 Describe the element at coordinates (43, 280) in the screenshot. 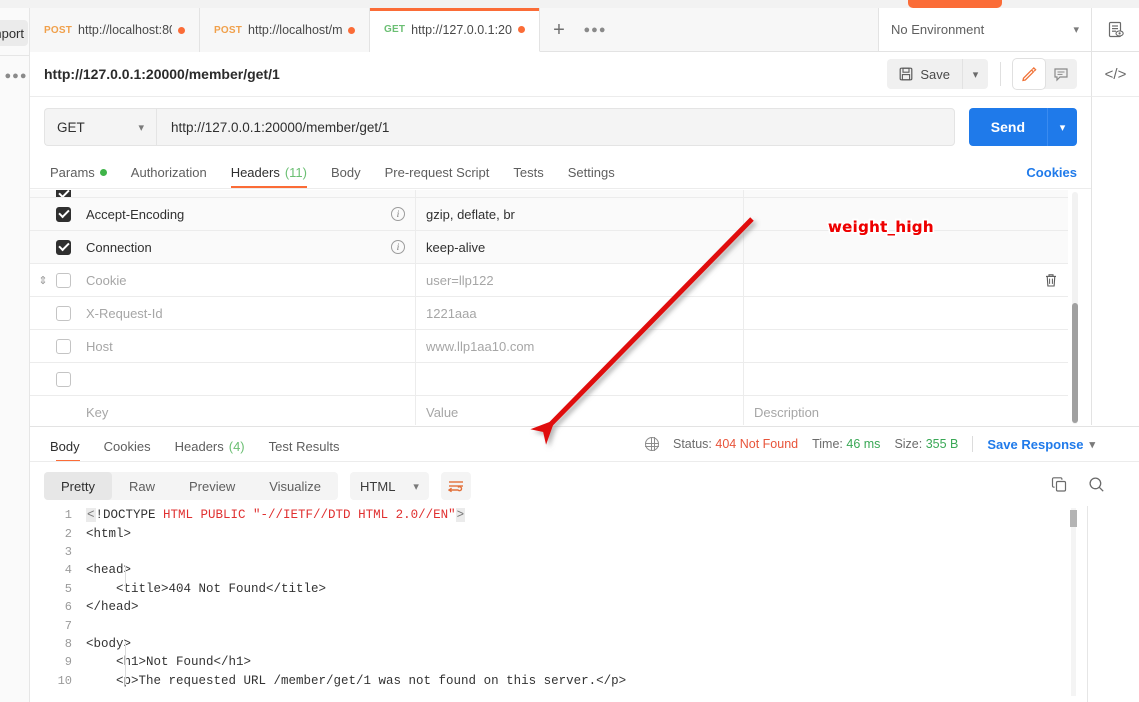

I see `drag-handle-icon: ⇕` at that location.